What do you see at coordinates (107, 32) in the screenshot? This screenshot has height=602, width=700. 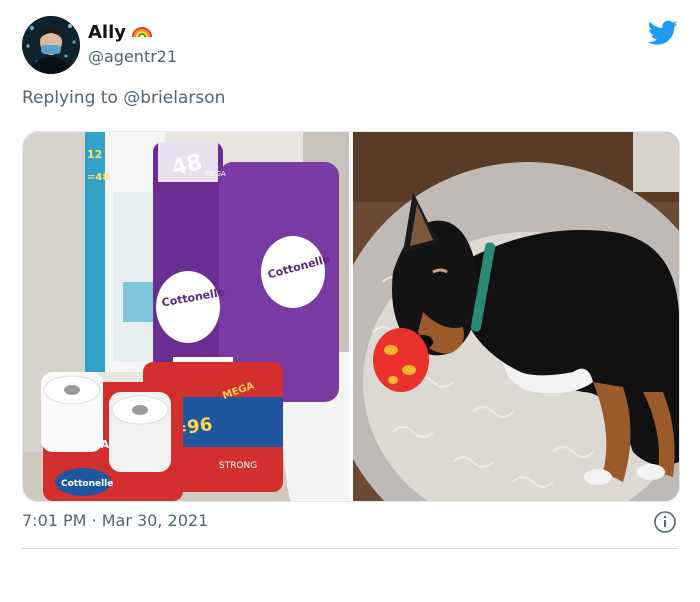 I see `author-name-text: Ally` at bounding box center [107, 32].